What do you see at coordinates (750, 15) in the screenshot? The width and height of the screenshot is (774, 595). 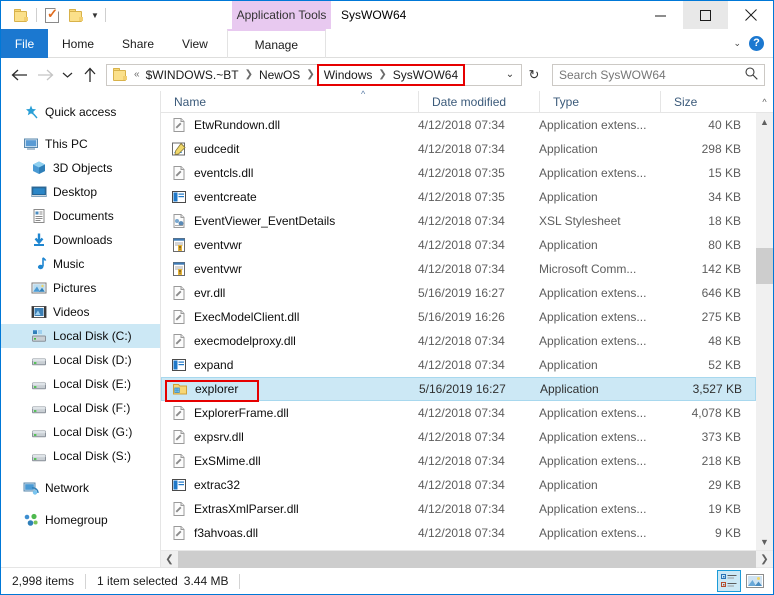 I see `close-button` at bounding box center [750, 15].